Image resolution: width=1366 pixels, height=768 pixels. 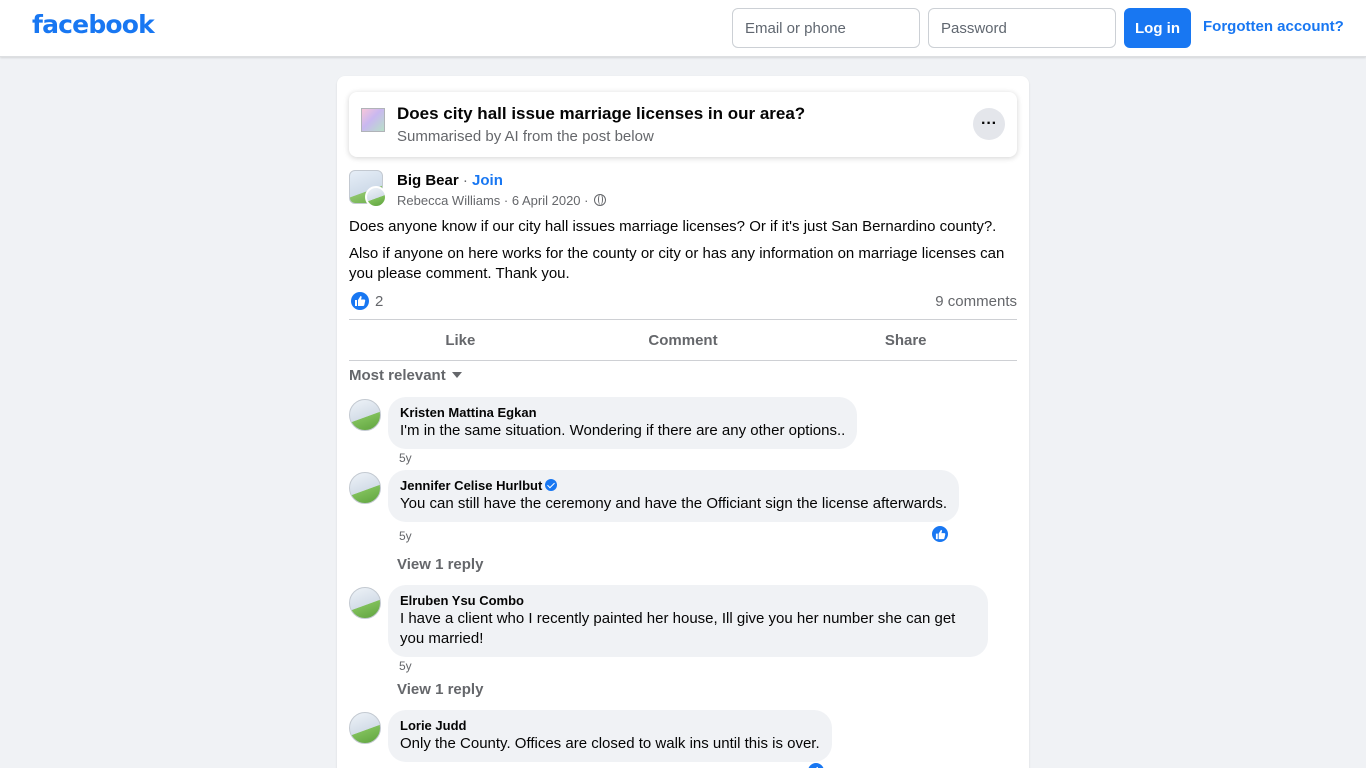 What do you see at coordinates (448, 200) in the screenshot?
I see `author-name-link: Rebecca Williams` at bounding box center [448, 200].